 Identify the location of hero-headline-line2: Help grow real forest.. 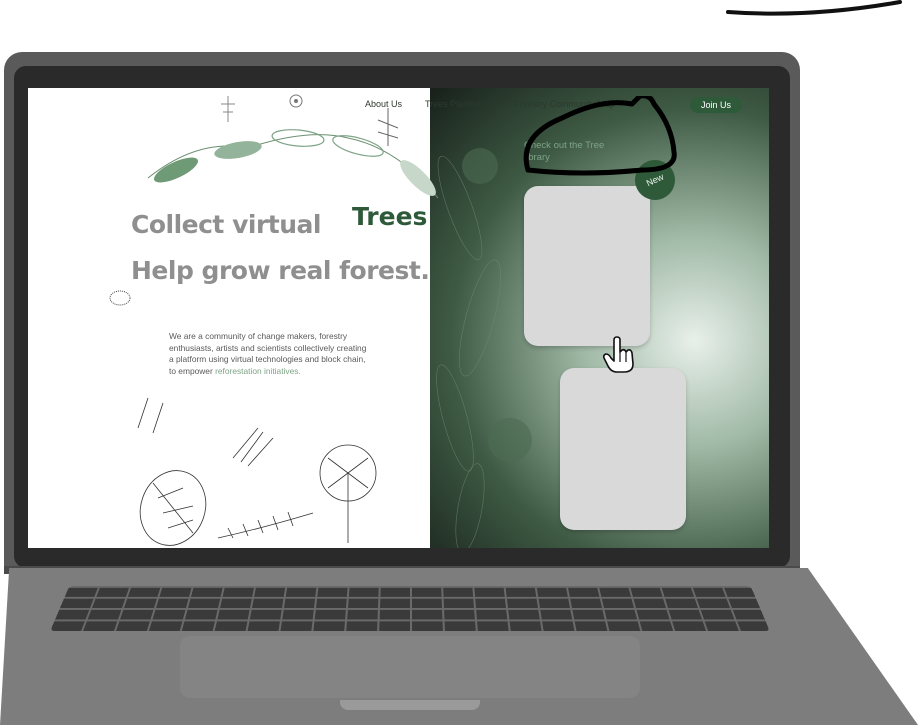
(280, 270).